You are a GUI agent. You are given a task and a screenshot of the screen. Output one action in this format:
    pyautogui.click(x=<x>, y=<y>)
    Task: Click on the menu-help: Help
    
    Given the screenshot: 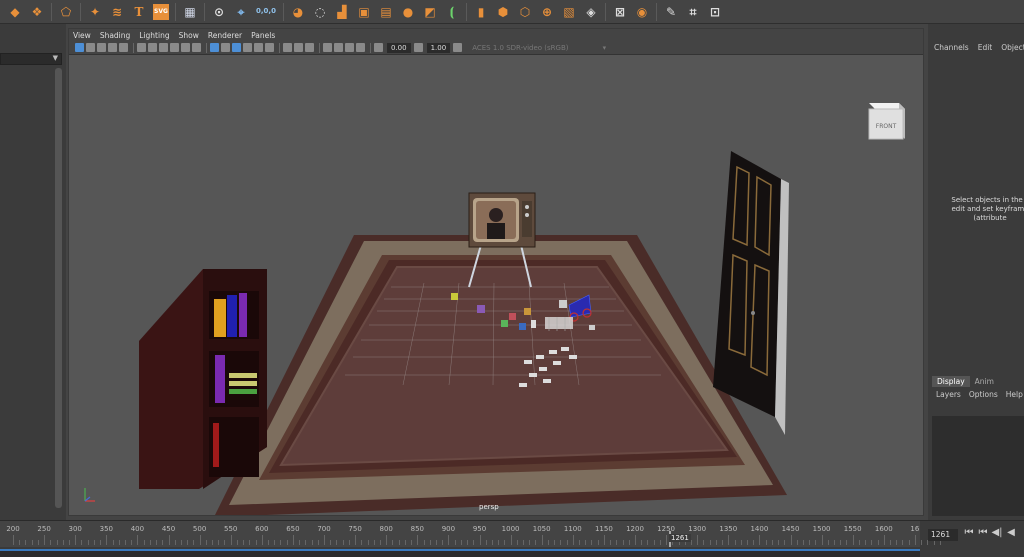 What is the action you would take?
    pyautogui.click(x=1014, y=394)
    